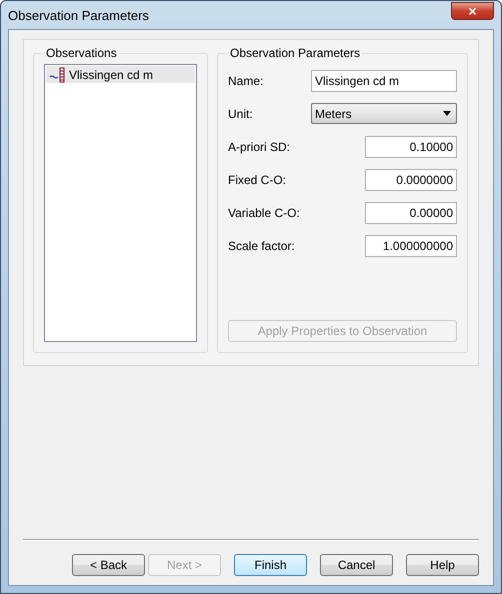  What do you see at coordinates (257, 179) in the screenshot?
I see `field-label: Fixed C-O:` at bounding box center [257, 179].